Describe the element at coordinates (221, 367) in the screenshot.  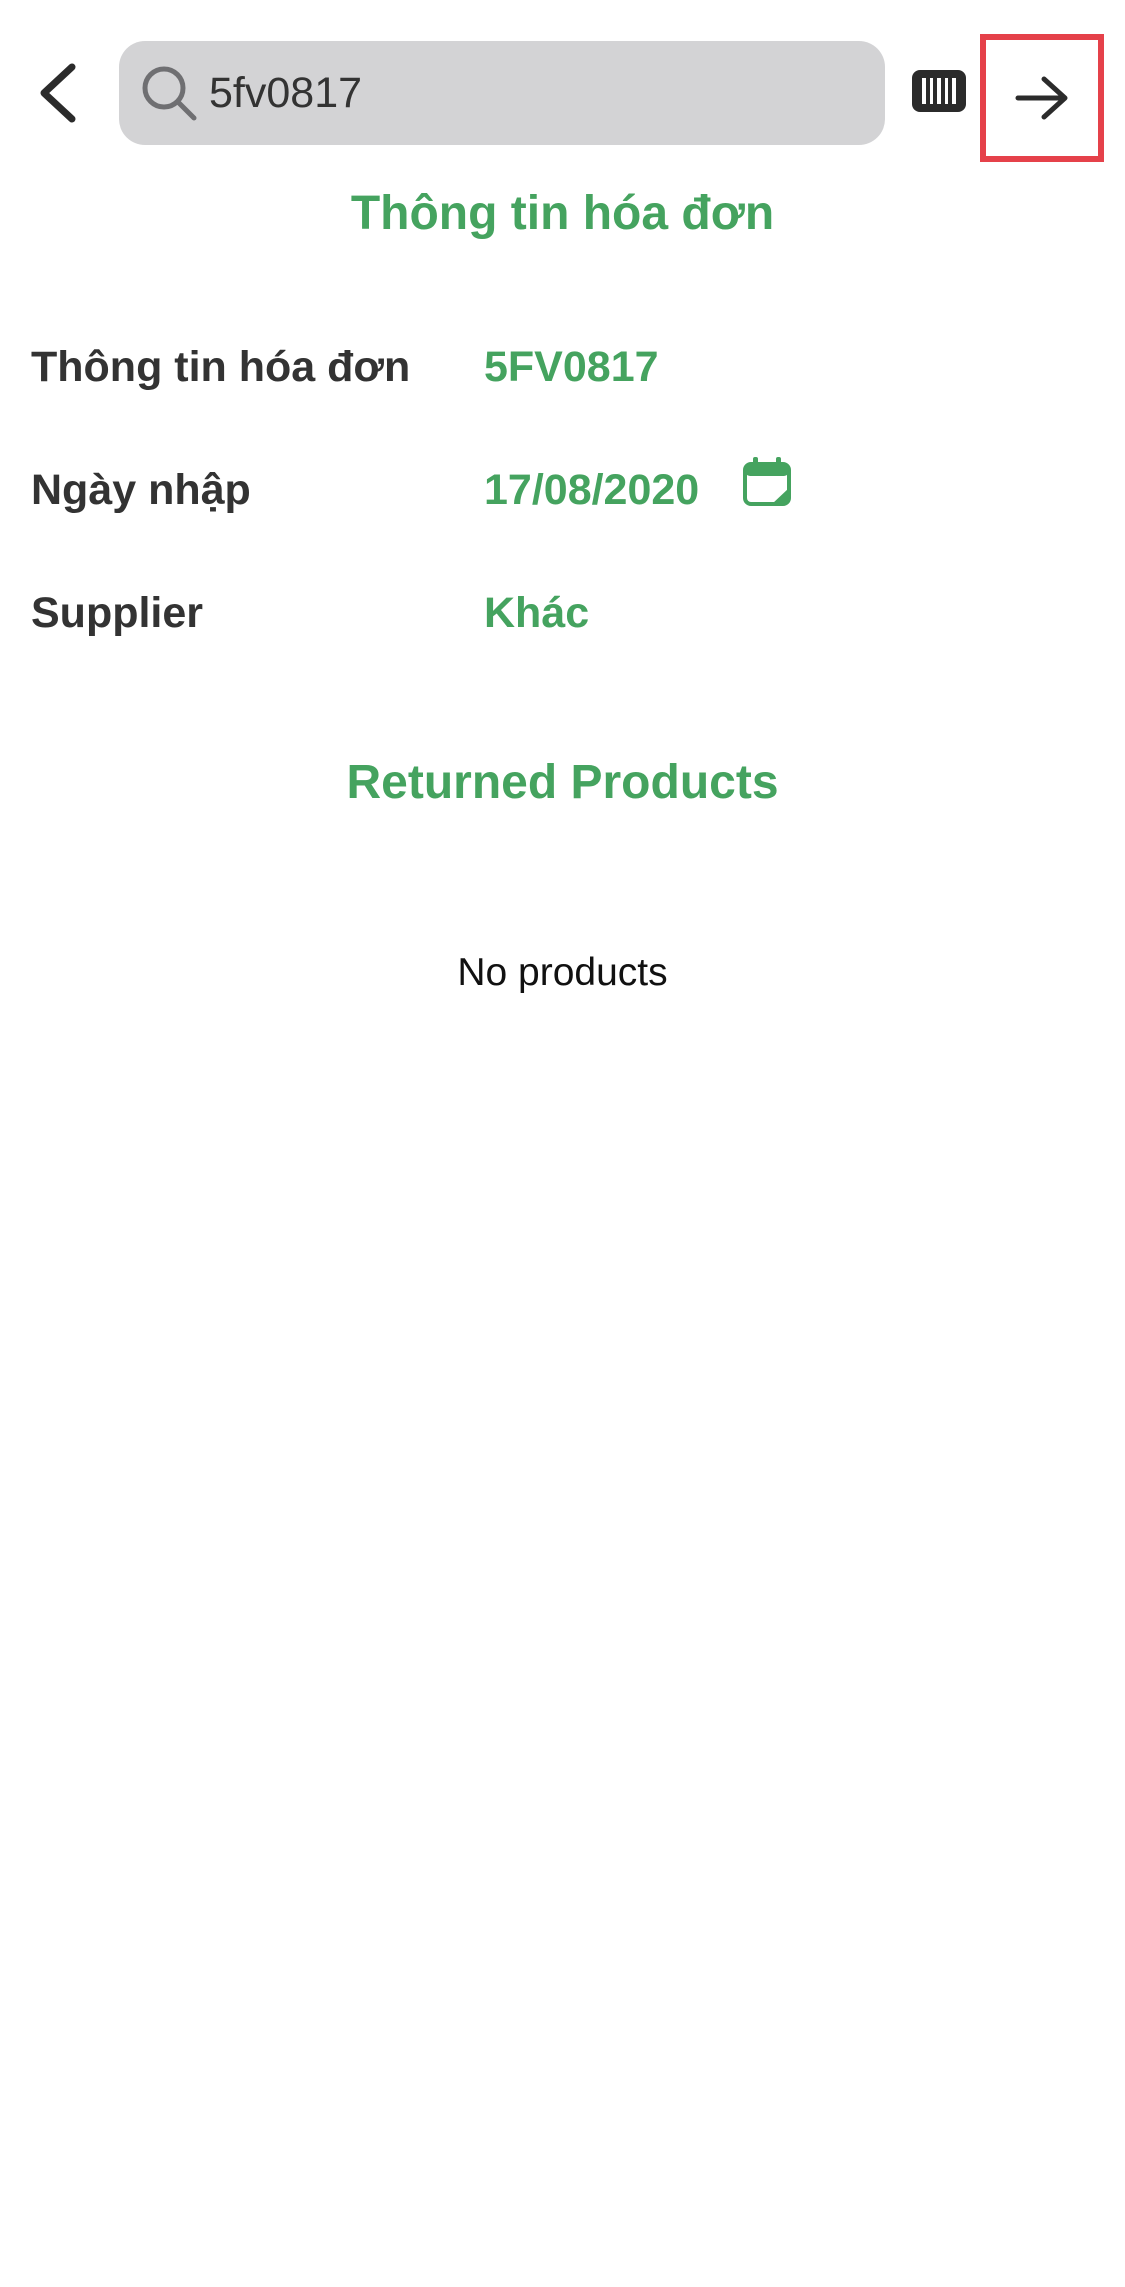
I see `invoice-number-label: Thông tin hóa đơn` at that location.